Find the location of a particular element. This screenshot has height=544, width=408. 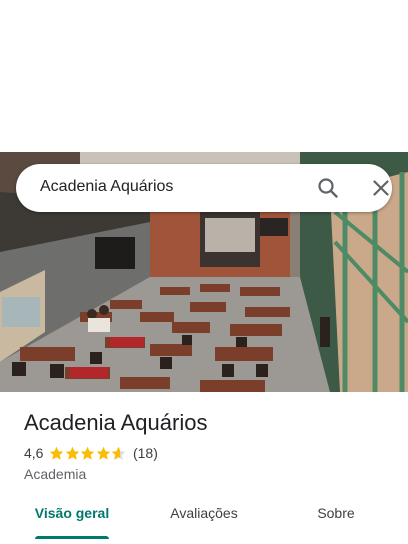

tab-about: Sobre is located at coordinates (336, 519).